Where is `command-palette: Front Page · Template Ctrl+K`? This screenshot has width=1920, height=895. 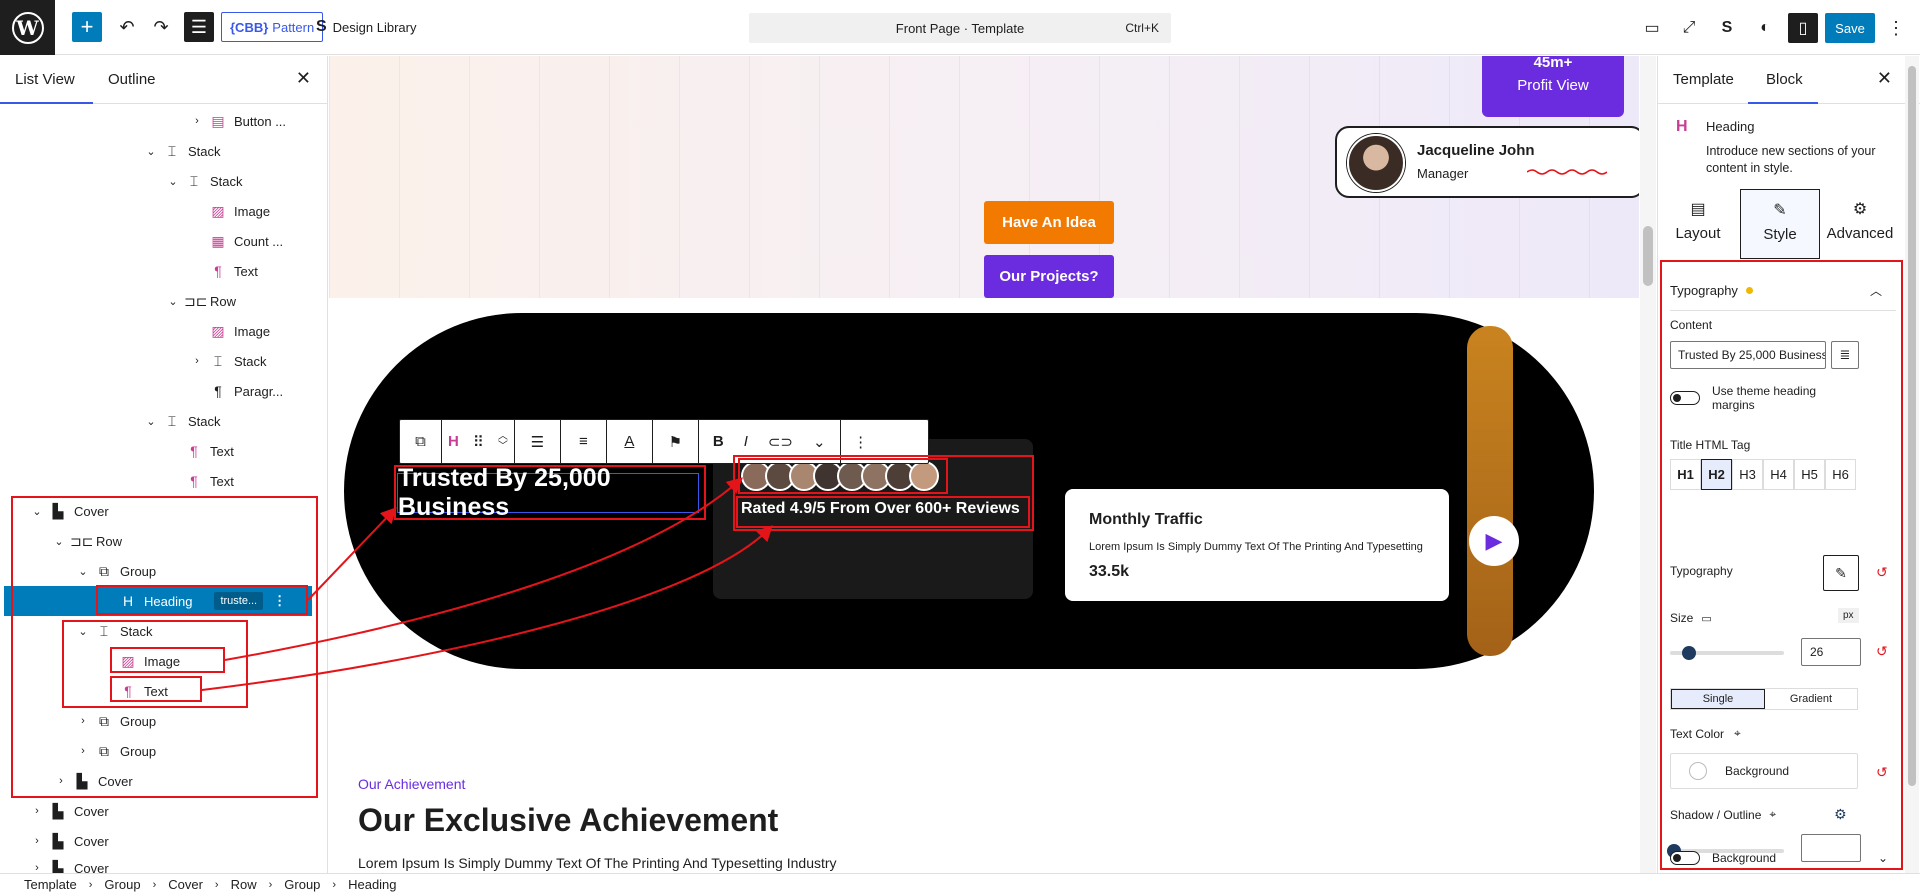 command-palette: Front Page · Template Ctrl+K is located at coordinates (960, 28).